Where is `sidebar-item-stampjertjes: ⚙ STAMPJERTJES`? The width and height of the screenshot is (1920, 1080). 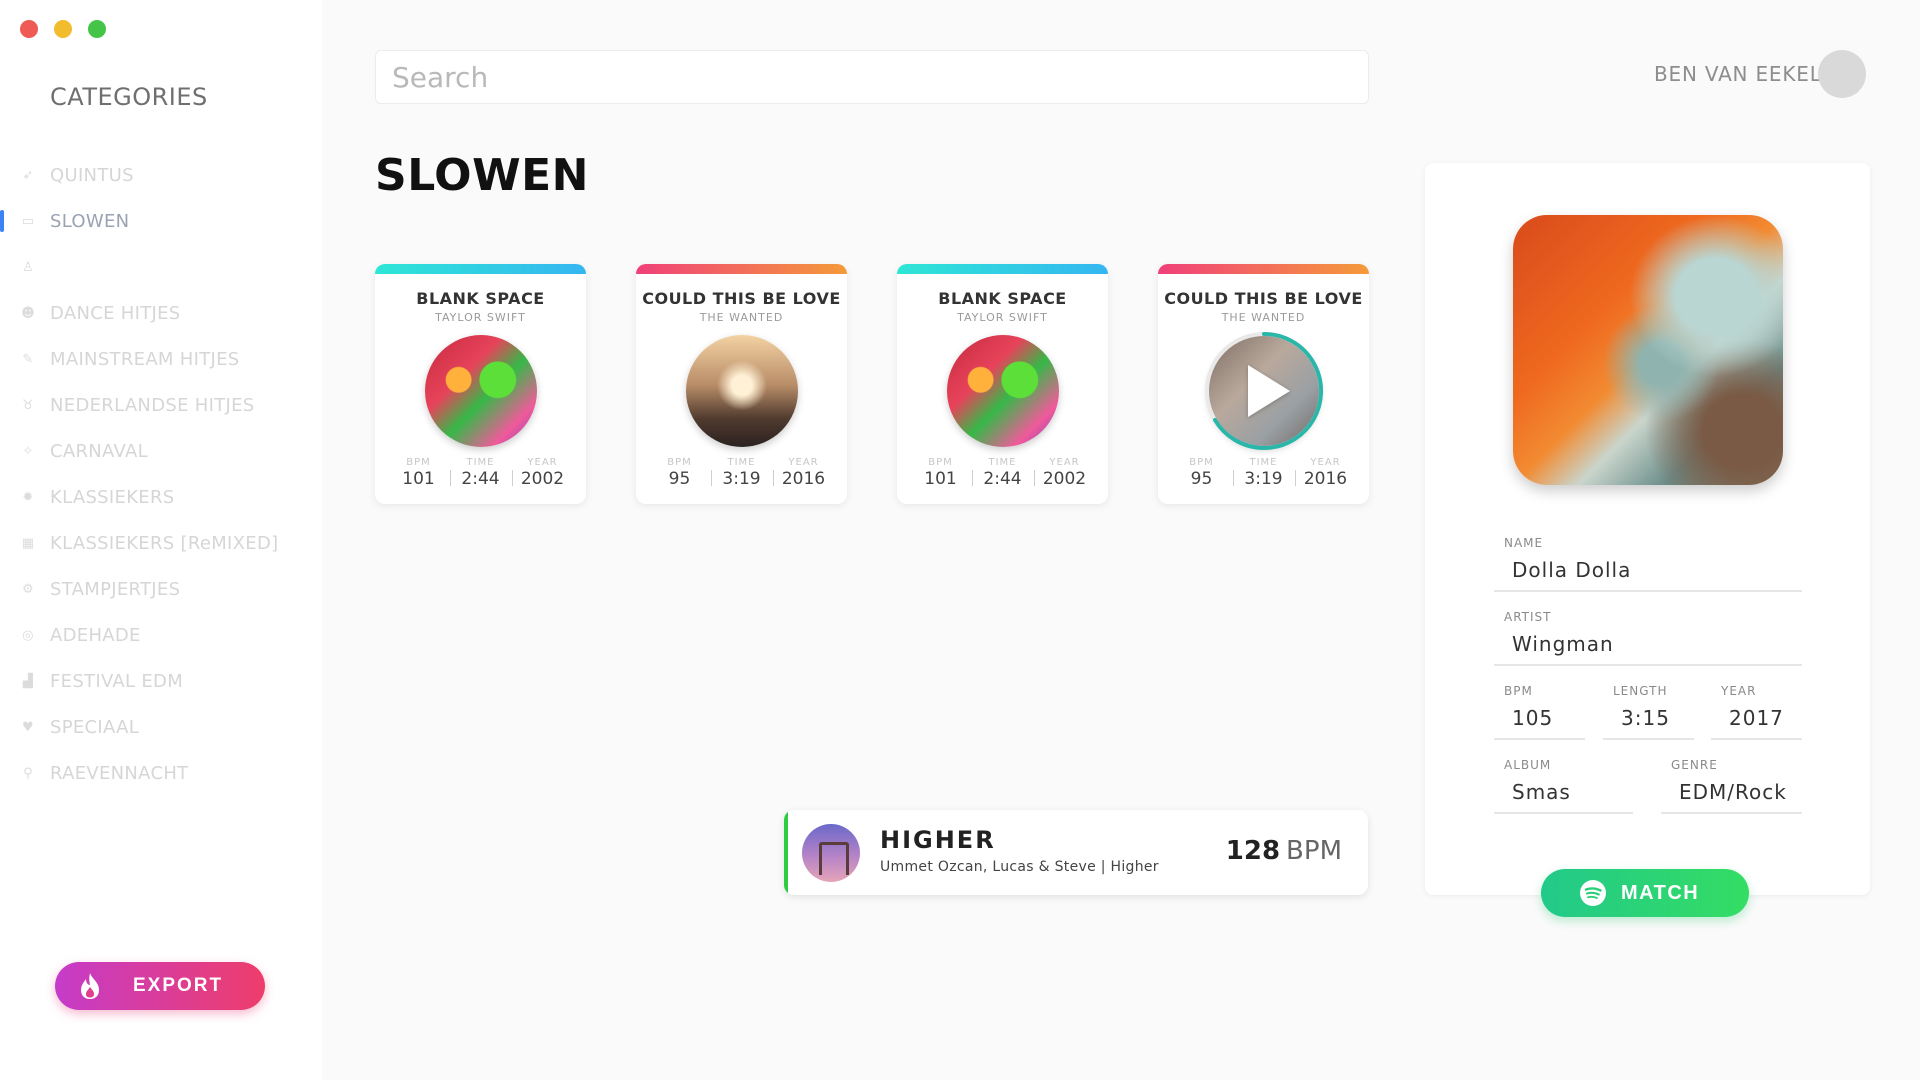 sidebar-item-stampjertjes: ⚙ STAMPJERTJES is located at coordinates (161, 589).